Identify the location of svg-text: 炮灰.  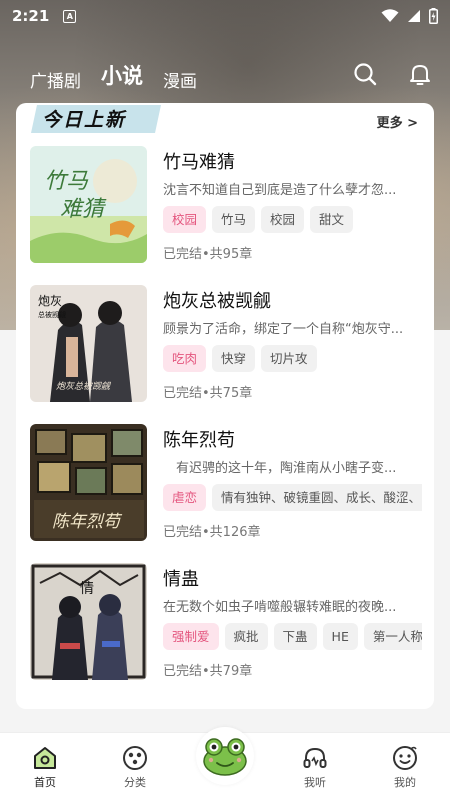
(50, 301).